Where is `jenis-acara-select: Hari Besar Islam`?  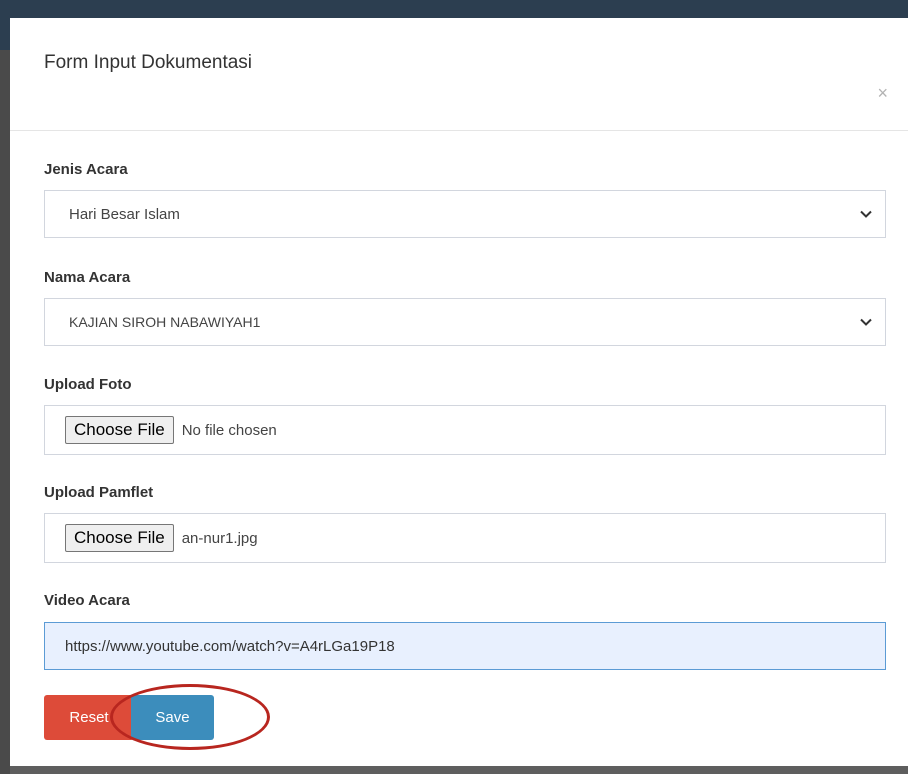 jenis-acara-select: Hari Besar Islam is located at coordinates (465, 214).